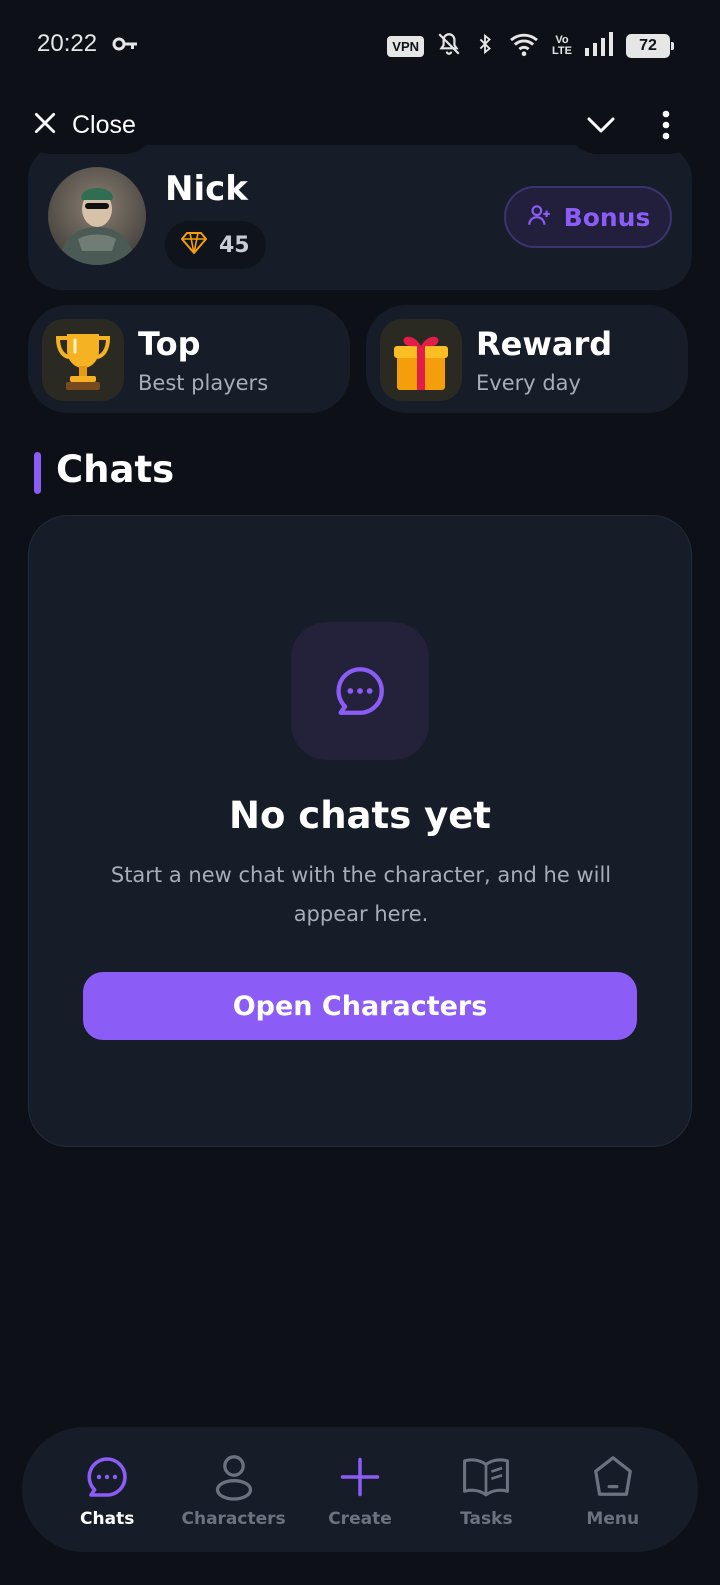  I want to click on reward-title: Reward, so click(544, 344).